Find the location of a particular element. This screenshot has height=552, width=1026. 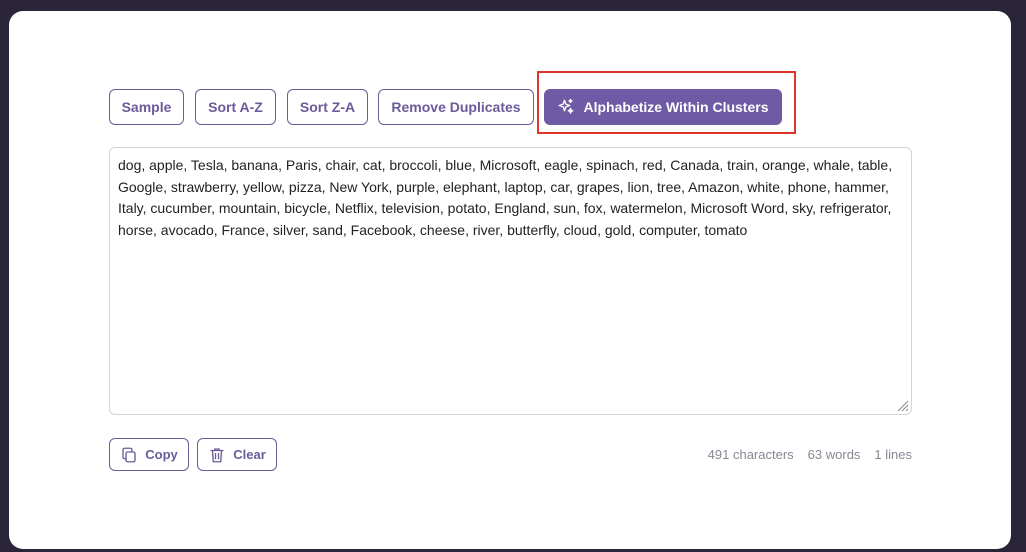

sort-az-button: Sort A-Z is located at coordinates (235, 107).